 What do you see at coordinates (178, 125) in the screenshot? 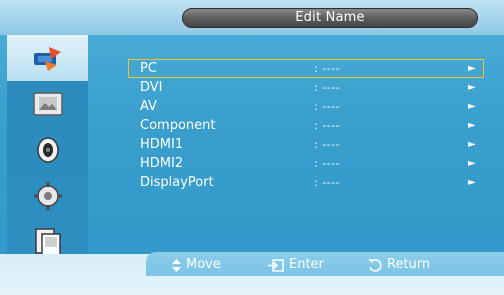
I see `menu-item-label: Component` at bounding box center [178, 125].